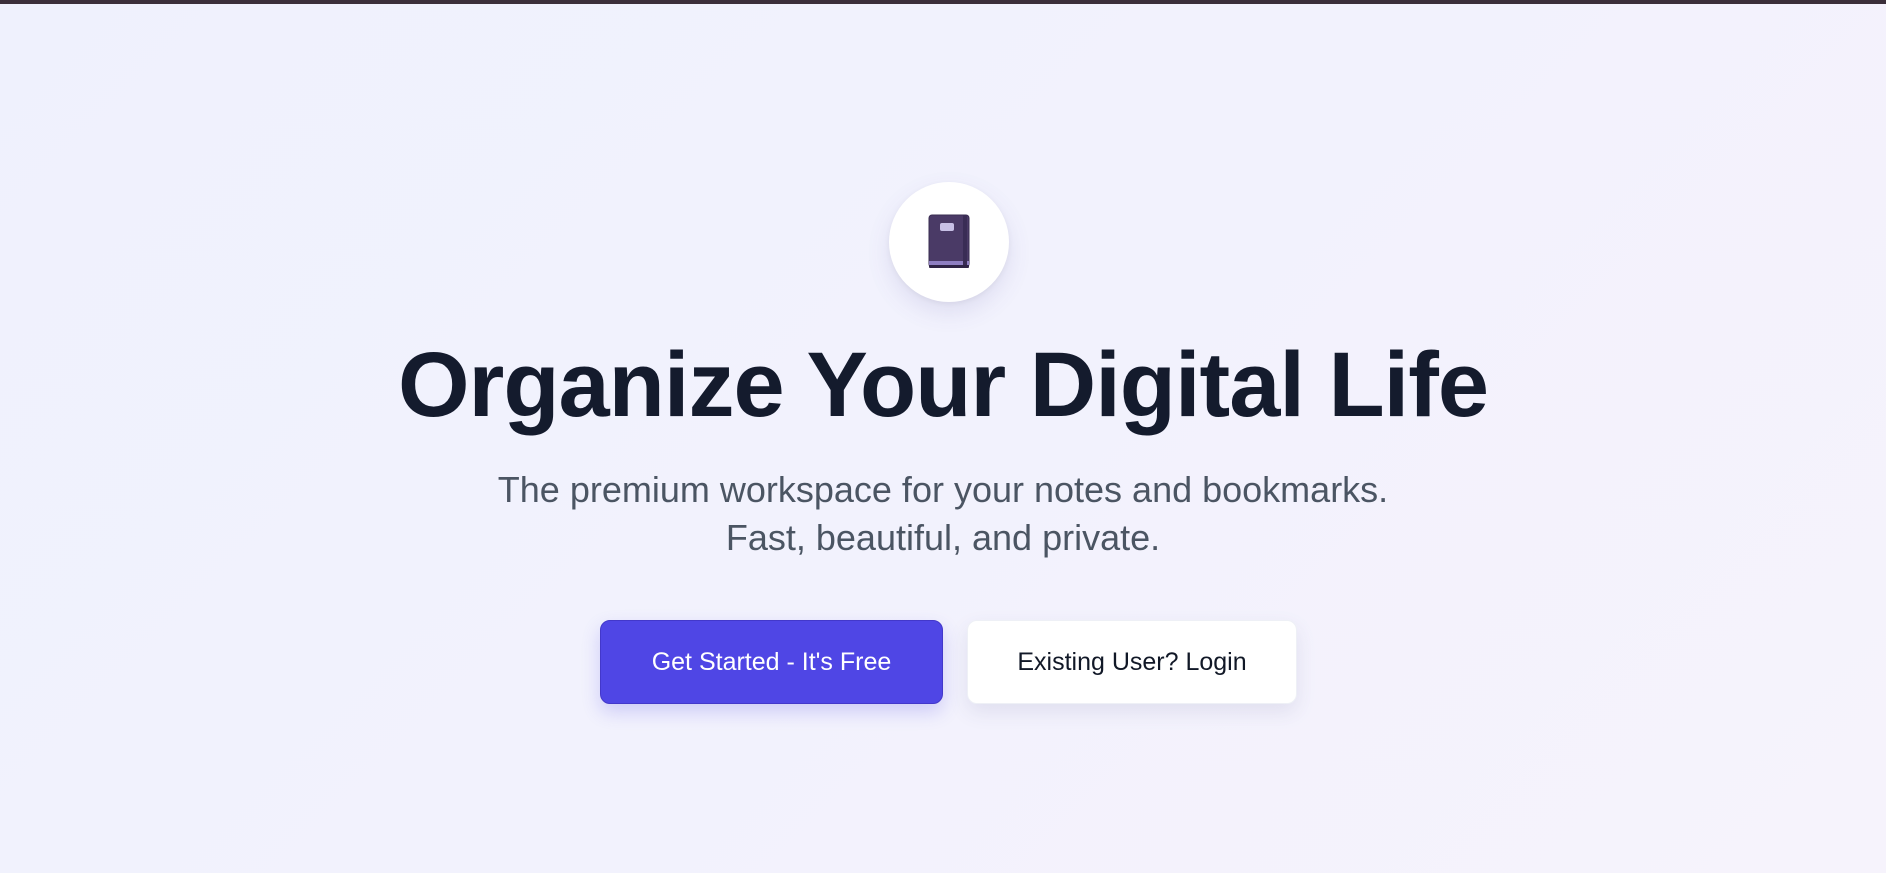 Image resolution: width=1886 pixels, height=873 pixels. What do you see at coordinates (771, 662) in the screenshot?
I see `get-started-button: Get Started - It's Free` at bounding box center [771, 662].